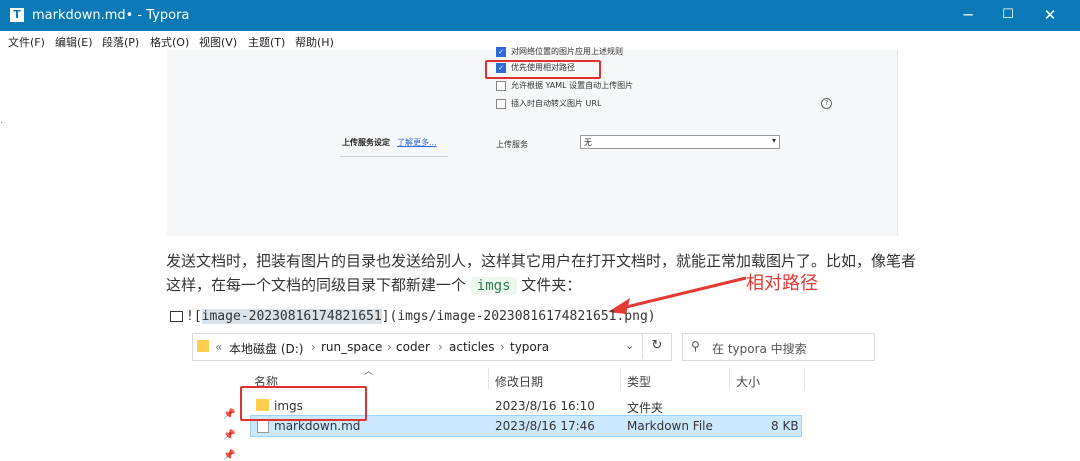  What do you see at coordinates (545, 426) in the screenshot?
I see `file-date: 2023/8/16 17:46` at bounding box center [545, 426].